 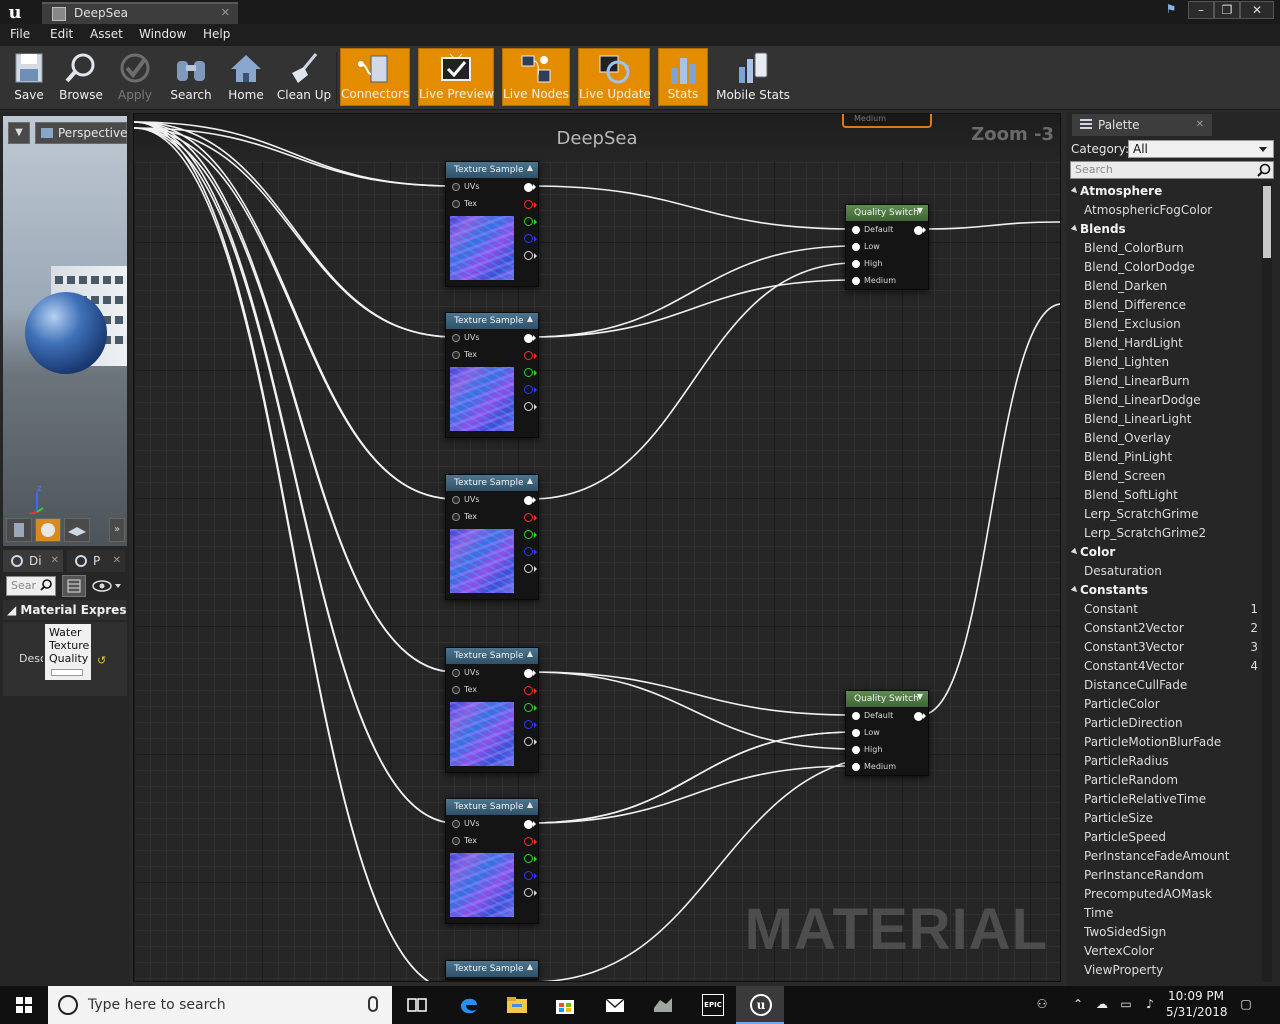 I want to click on live-nodes-button: Live Nodes, so click(x=536, y=77).